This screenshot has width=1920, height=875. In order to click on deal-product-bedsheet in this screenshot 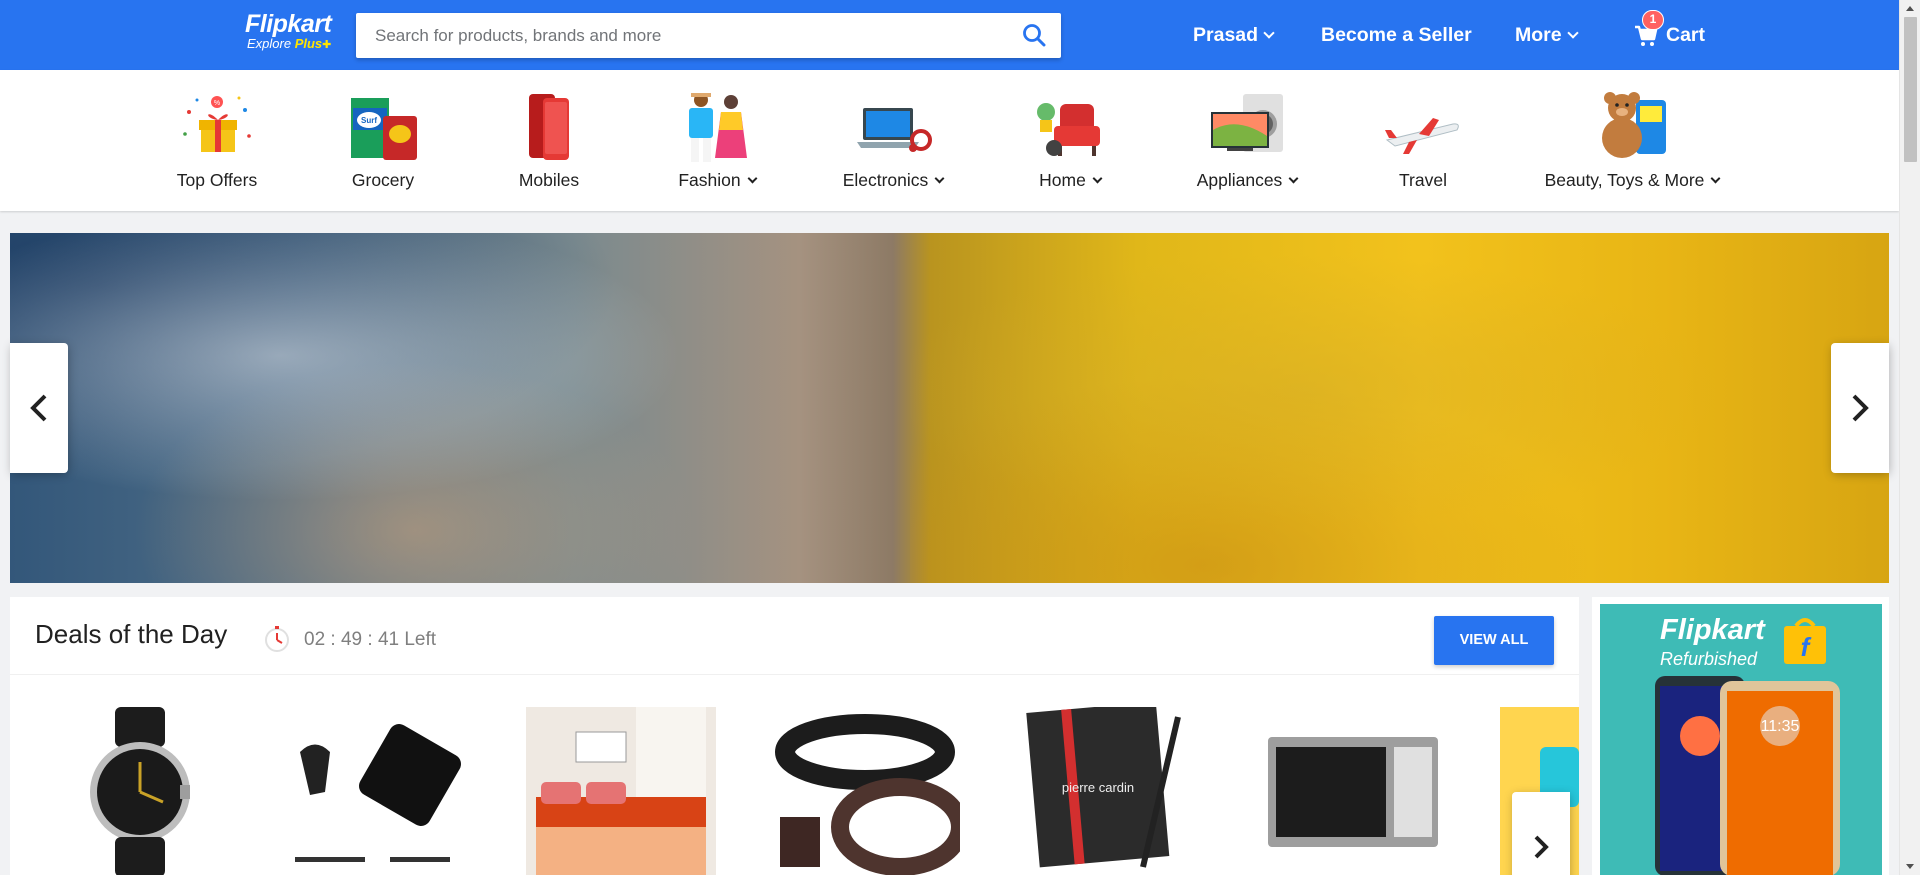, I will do `click(621, 791)`.